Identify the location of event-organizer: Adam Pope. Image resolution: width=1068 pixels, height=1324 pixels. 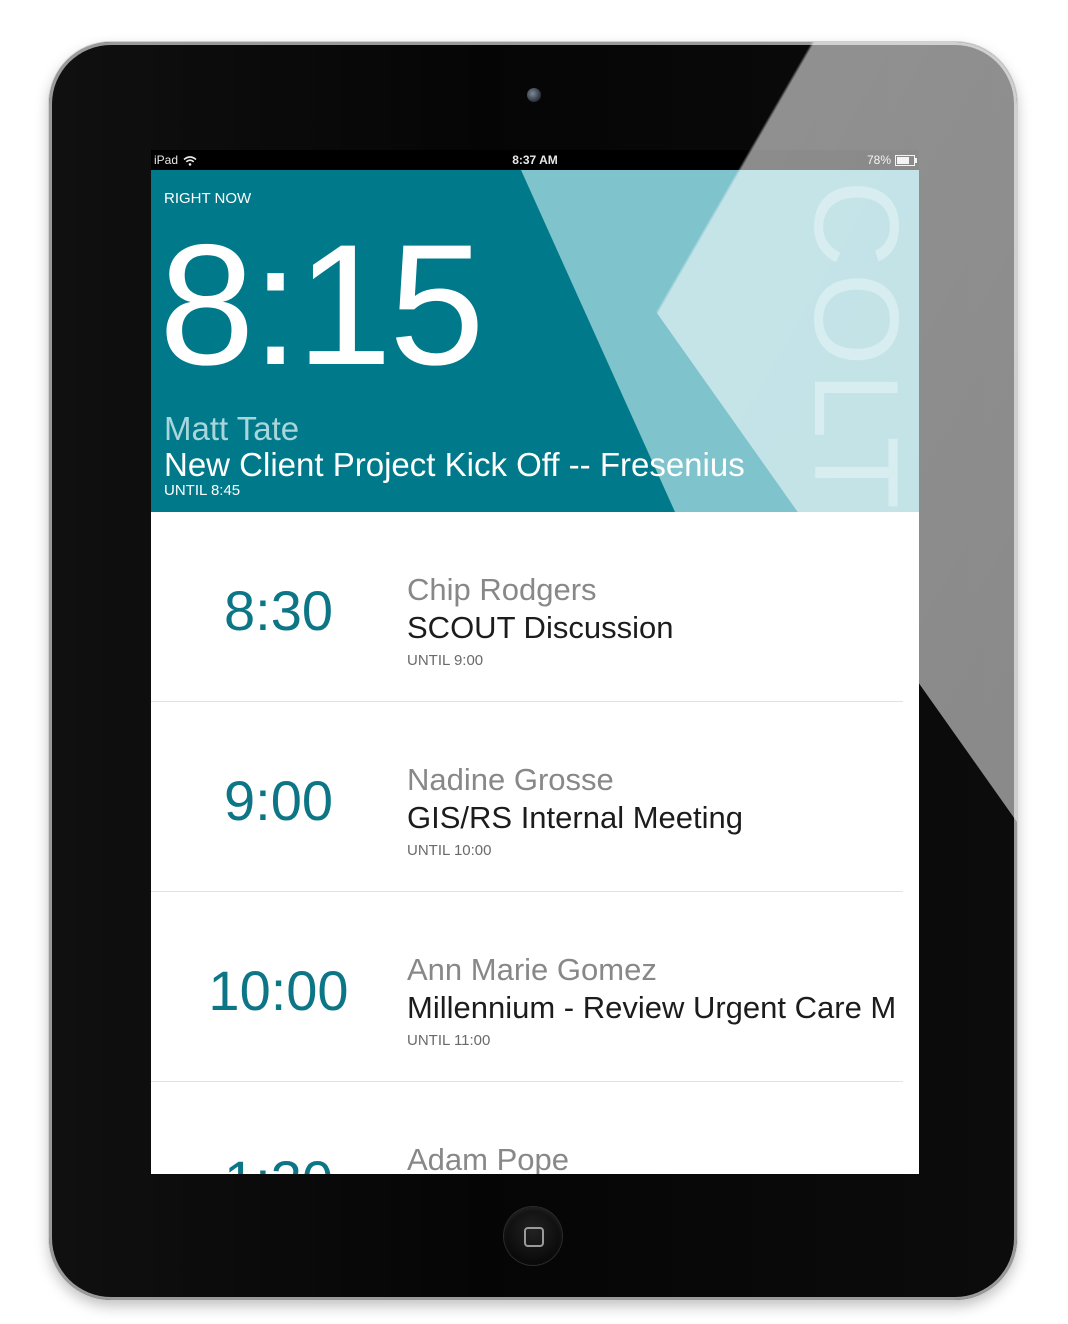
(488, 1158).